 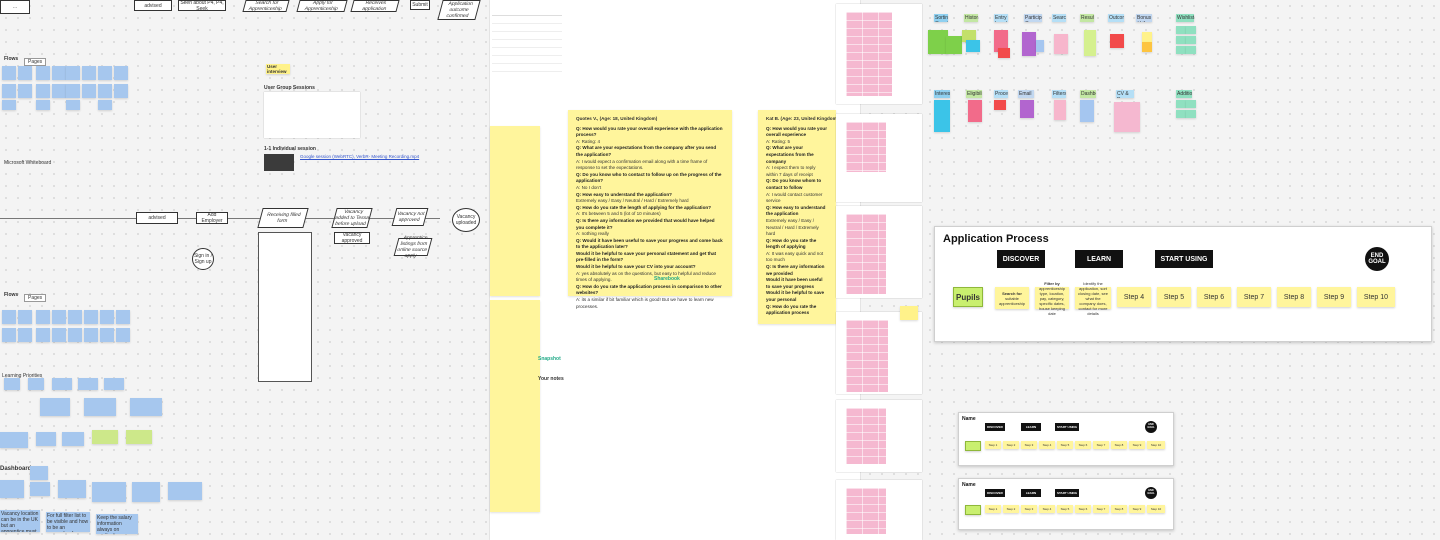 I want to click on persona, so click(x=973, y=446).